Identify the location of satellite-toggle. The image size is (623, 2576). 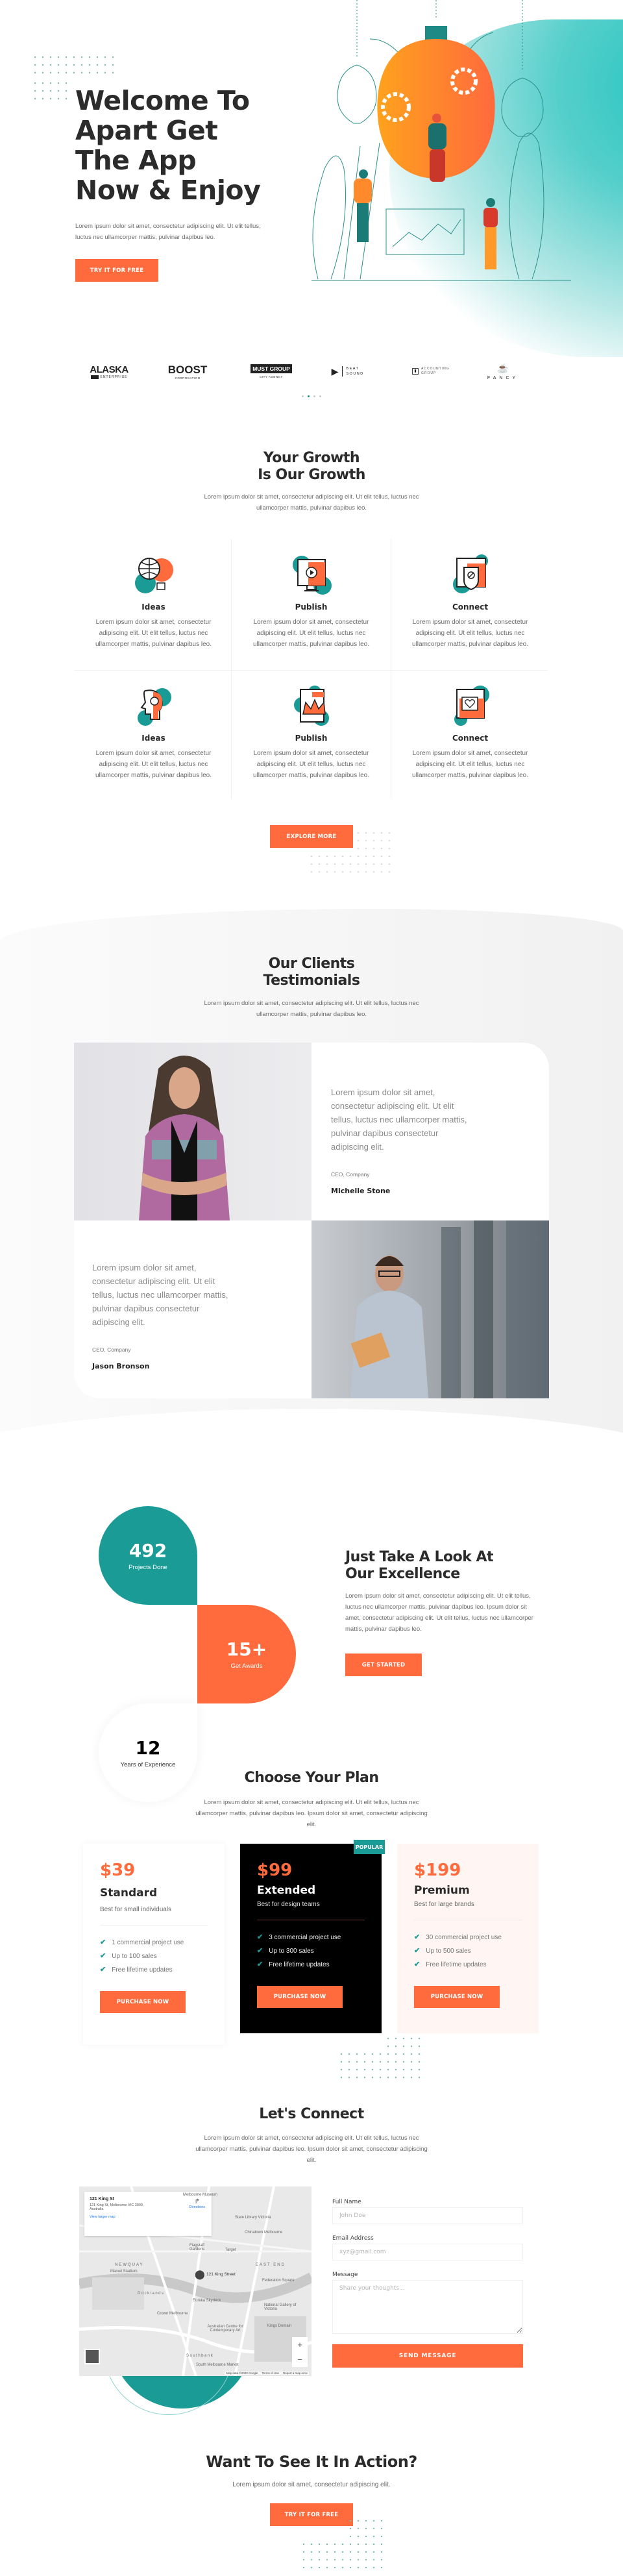
(92, 2356).